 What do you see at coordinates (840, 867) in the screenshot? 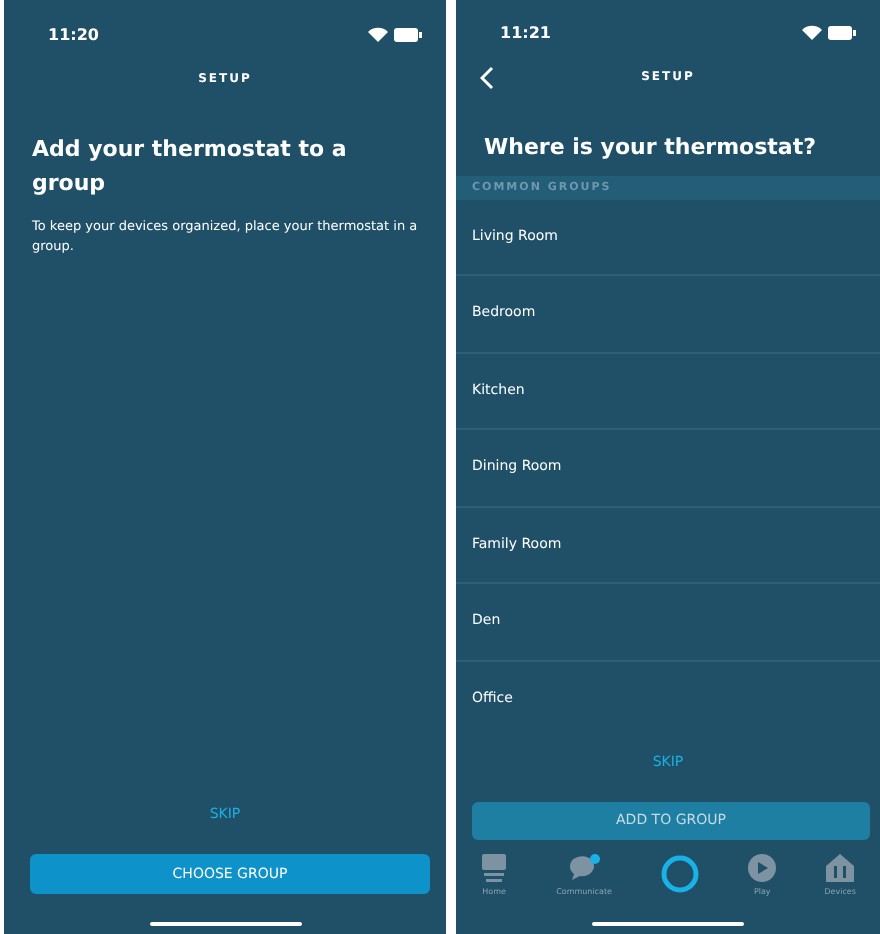
I see `devices-icon` at bounding box center [840, 867].